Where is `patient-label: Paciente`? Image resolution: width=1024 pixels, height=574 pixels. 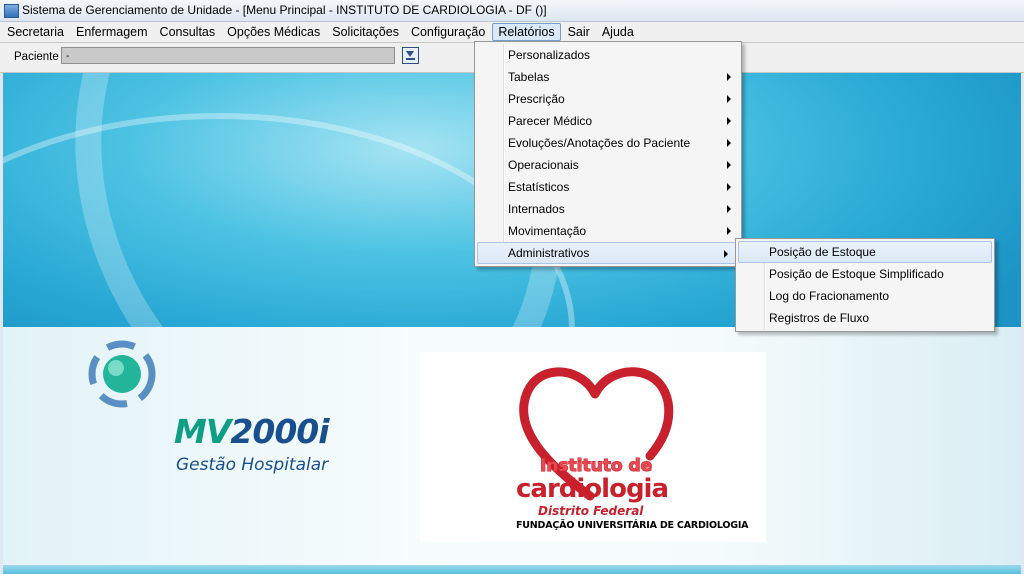 patient-label: Paciente is located at coordinates (36, 57).